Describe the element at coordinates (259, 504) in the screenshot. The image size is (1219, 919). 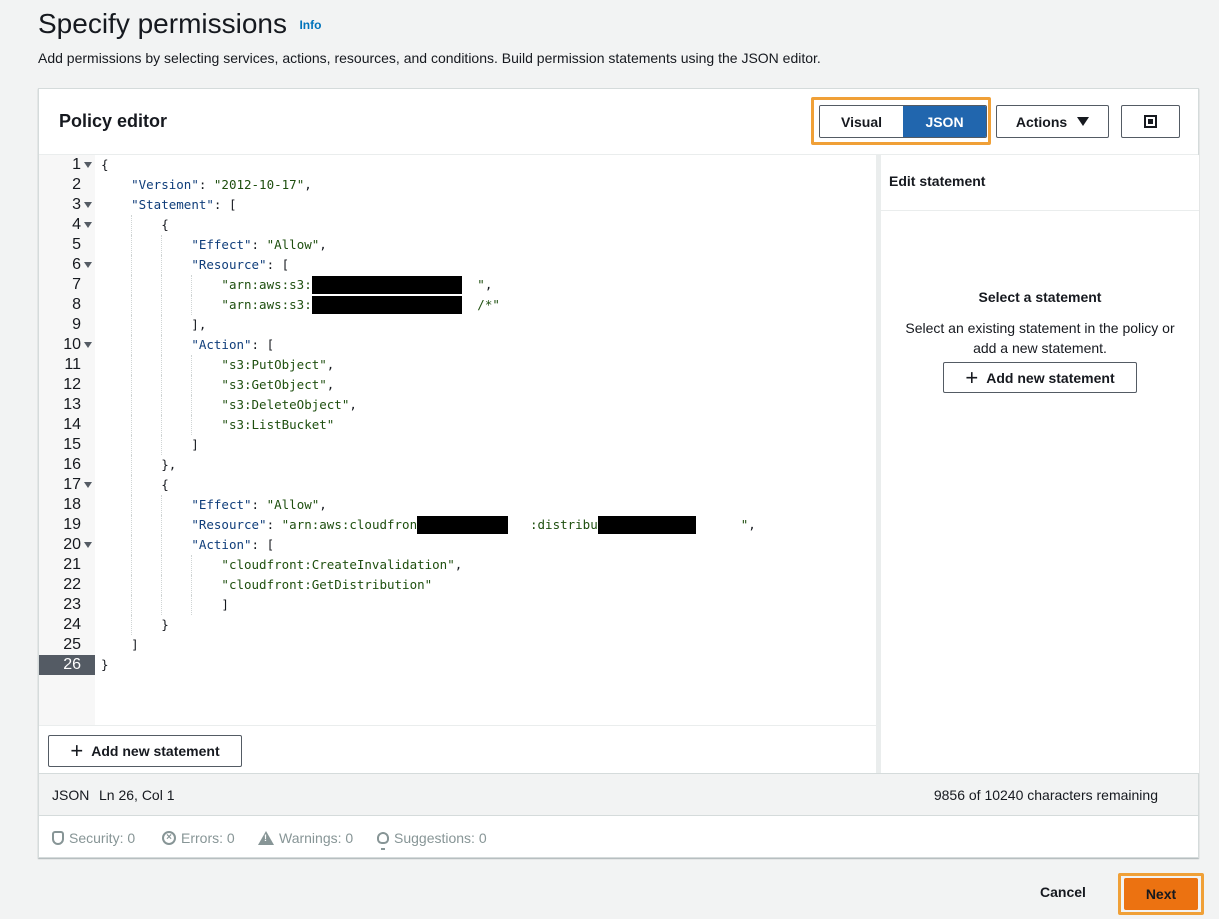
I see `code-text: "Effect": "Allow",` at that location.